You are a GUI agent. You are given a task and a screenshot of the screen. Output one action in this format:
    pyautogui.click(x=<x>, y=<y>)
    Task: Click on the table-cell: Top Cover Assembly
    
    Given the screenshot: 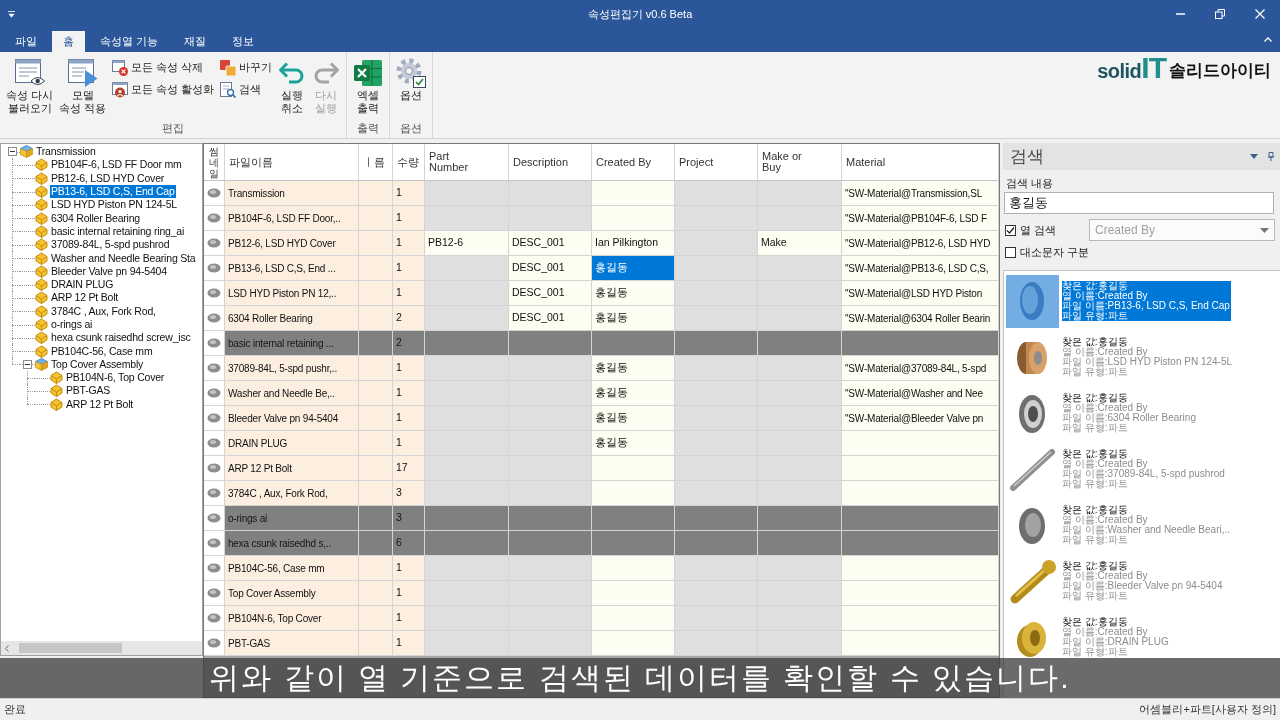 What is the action you would take?
    pyautogui.click(x=292, y=593)
    